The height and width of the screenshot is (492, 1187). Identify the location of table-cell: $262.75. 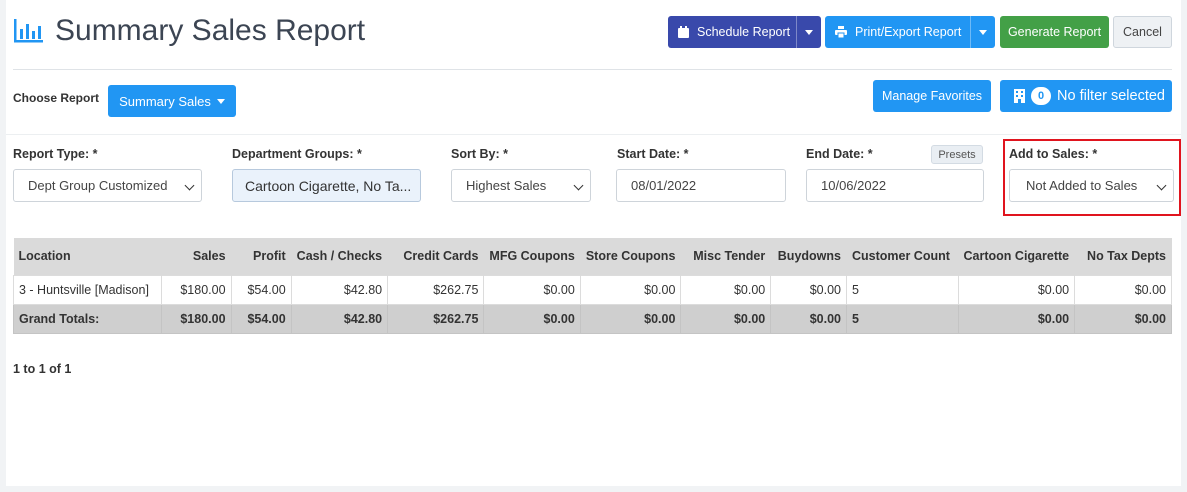
(436, 289).